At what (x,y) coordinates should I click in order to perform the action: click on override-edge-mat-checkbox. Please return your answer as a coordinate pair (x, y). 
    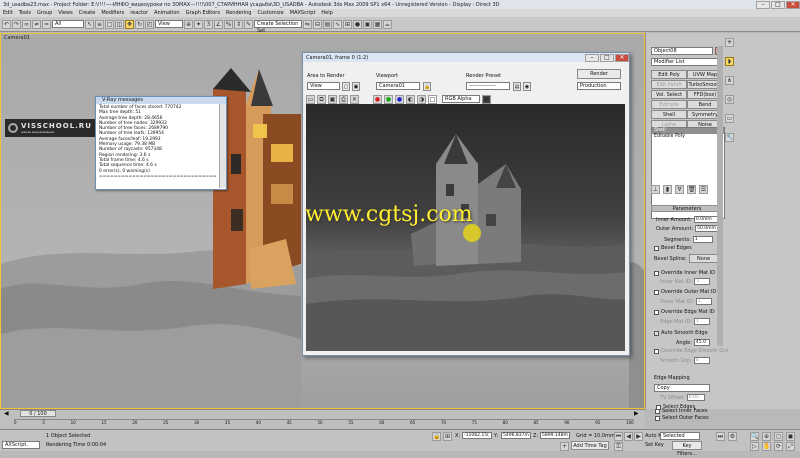
    Looking at the image, I should click on (656, 312).